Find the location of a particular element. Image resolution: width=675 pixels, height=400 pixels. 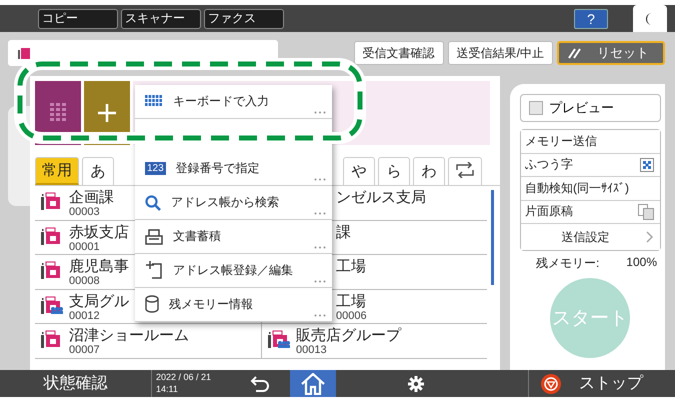

destination-name: 鹿児島事 is located at coordinates (99, 266).